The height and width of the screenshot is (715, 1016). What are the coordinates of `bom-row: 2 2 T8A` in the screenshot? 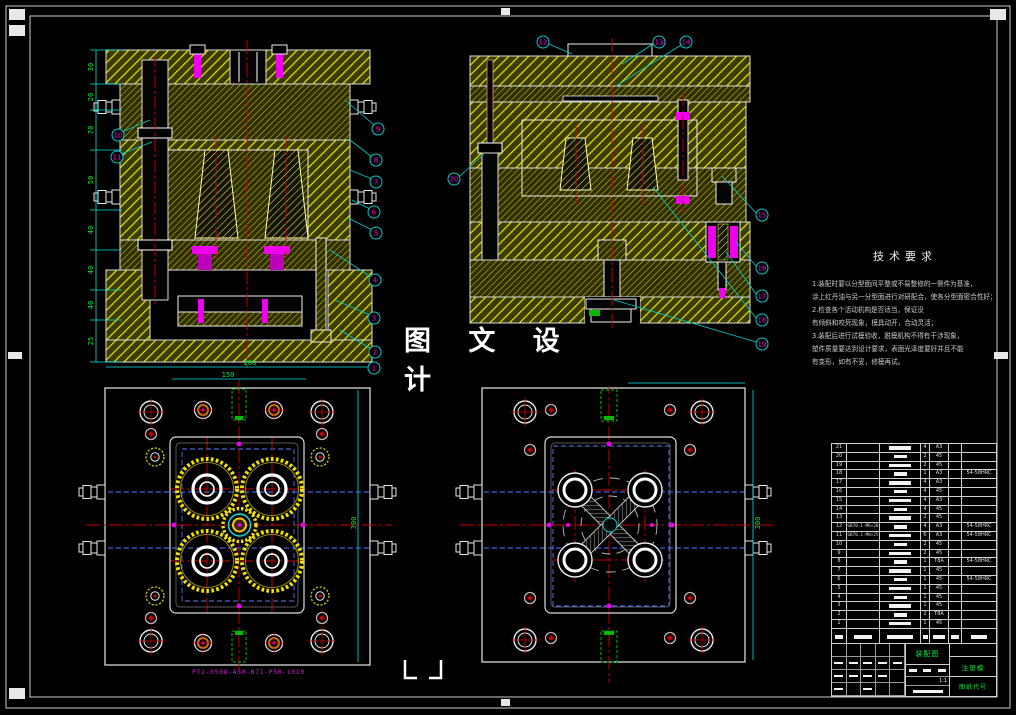 It's located at (914, 615).